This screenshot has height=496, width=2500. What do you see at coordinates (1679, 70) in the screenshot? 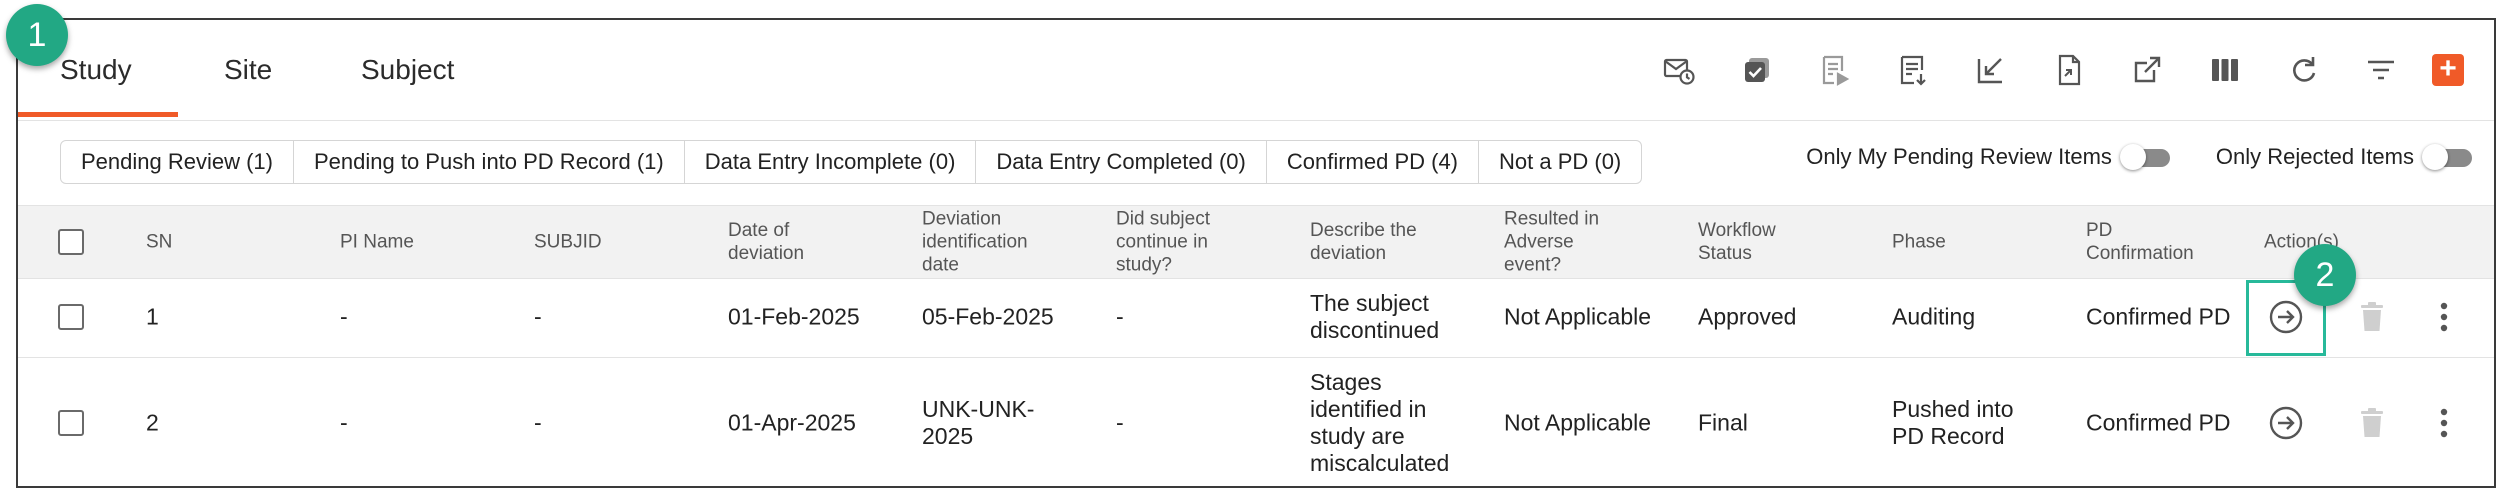
I see `scheduled-mail-icon` at bounding box center [1679, 70].